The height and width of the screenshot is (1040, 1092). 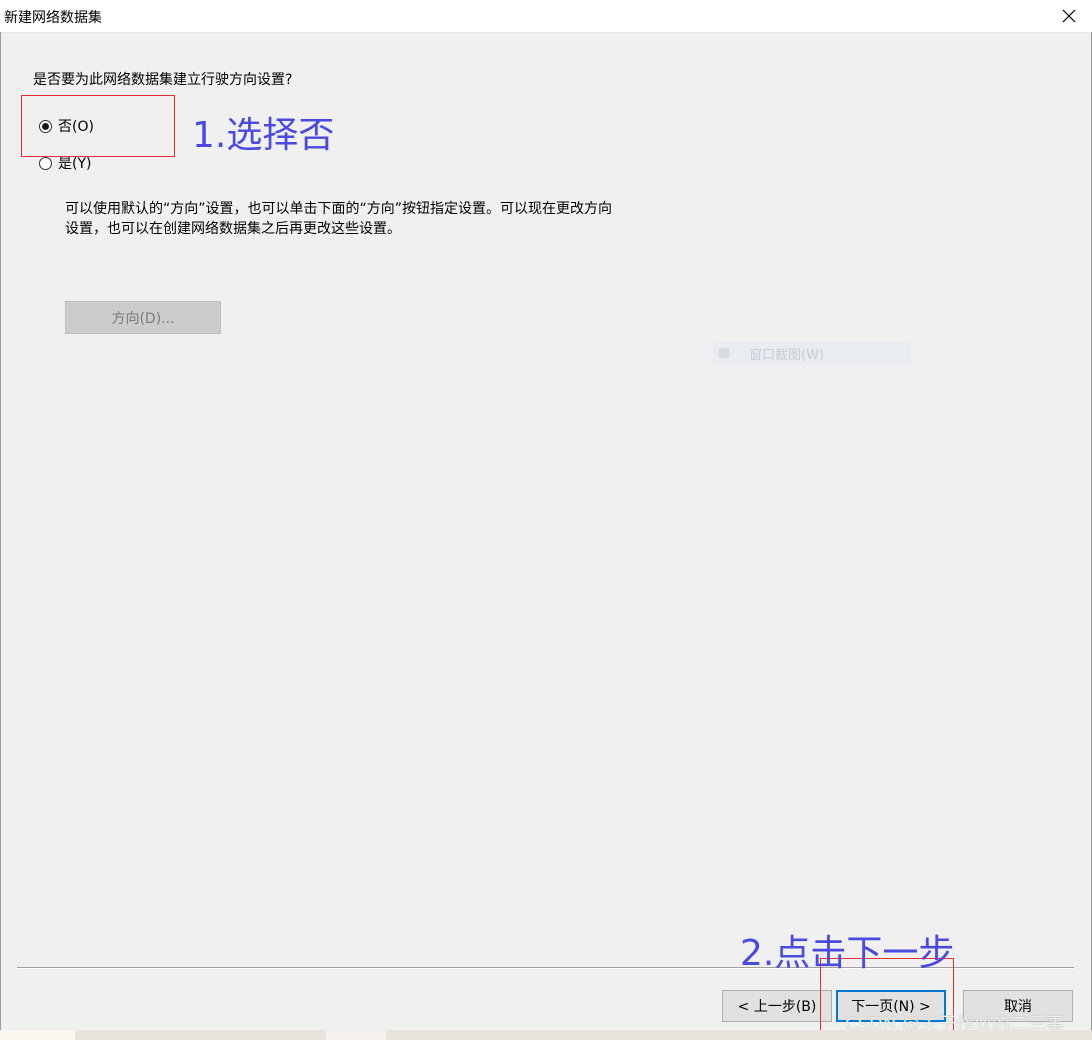 I want to click on back-button: < 上一步(B), so click(x=777, y=1006).